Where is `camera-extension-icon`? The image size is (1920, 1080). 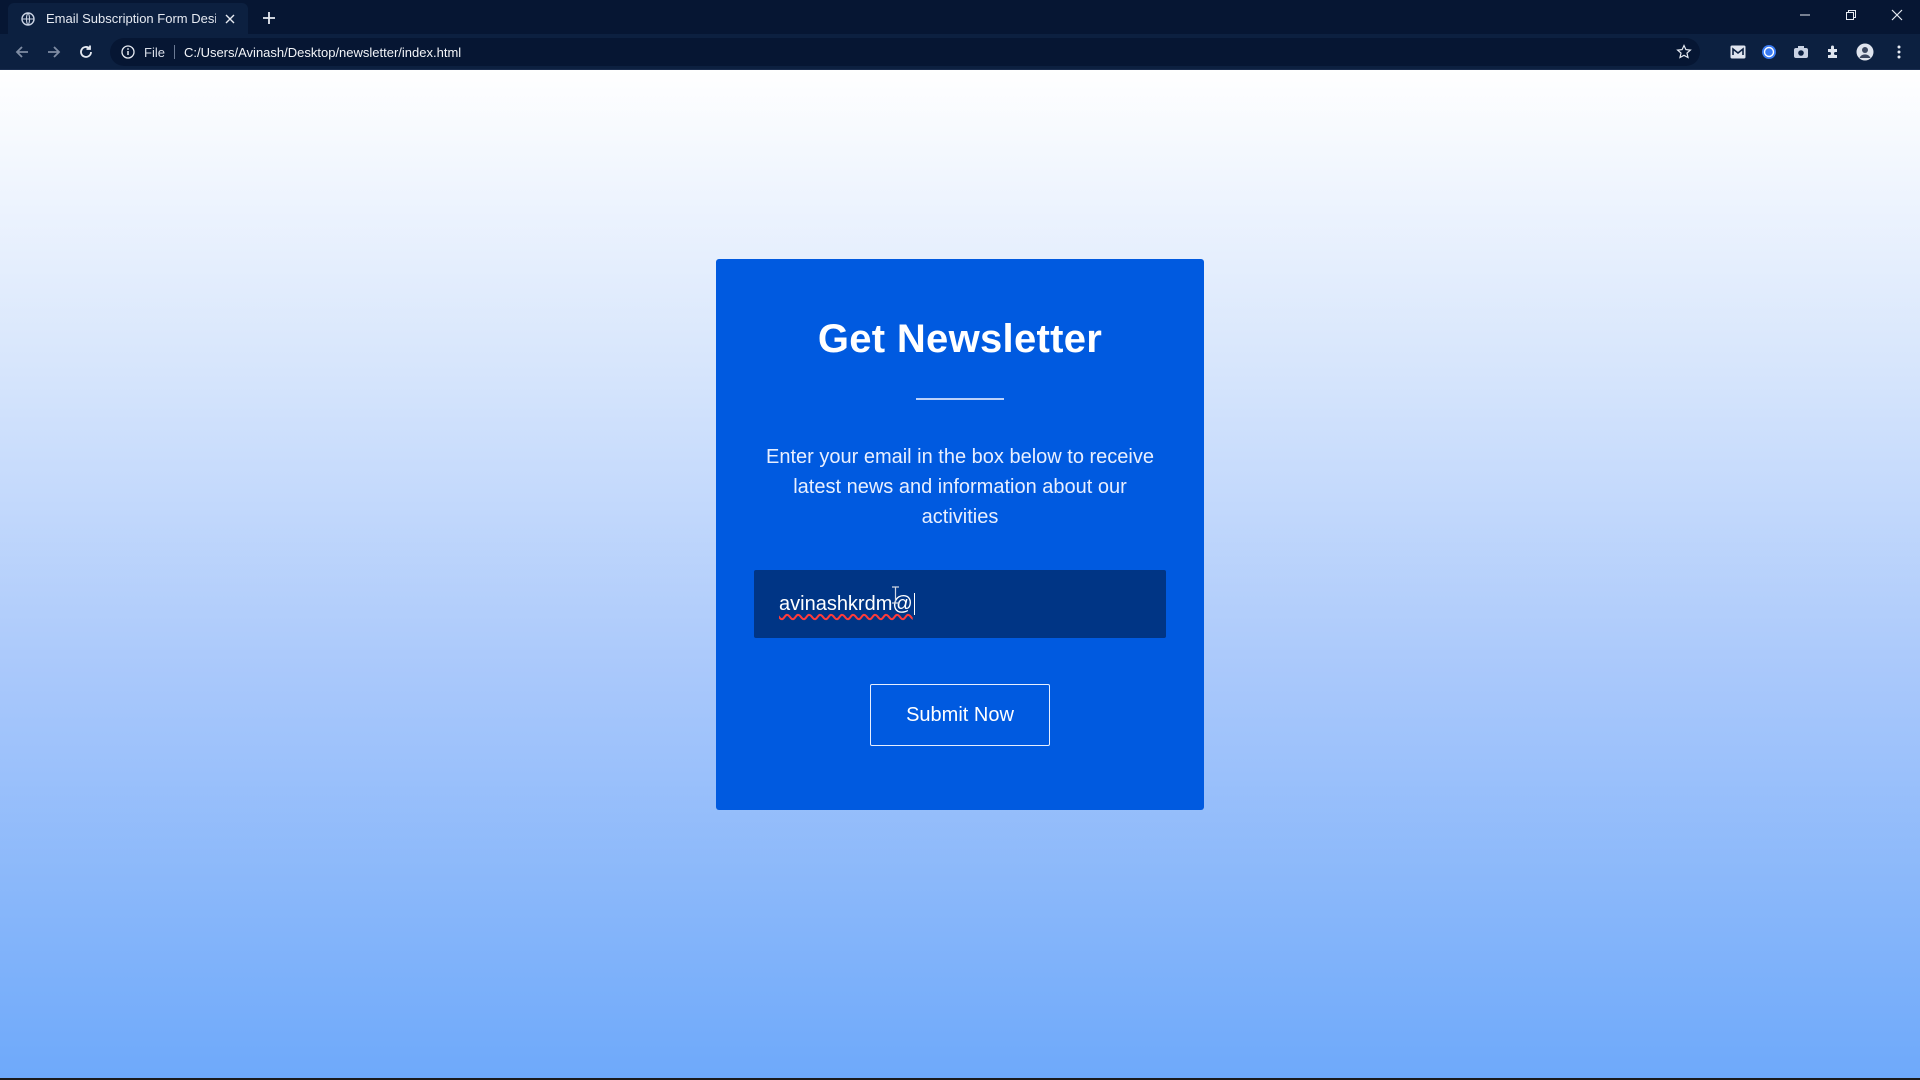
camera-extension-icon is located at coordinates (1801, 52).